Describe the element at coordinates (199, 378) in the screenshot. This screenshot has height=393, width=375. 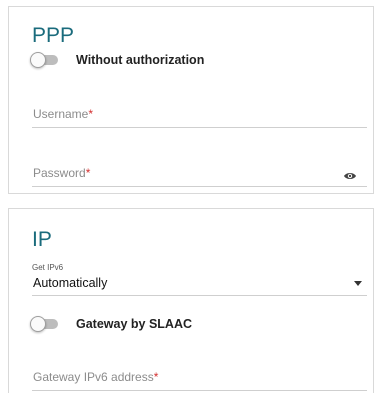
I see `gateway-ipv6-address-field: Gateway IPv6 address*` at that location.